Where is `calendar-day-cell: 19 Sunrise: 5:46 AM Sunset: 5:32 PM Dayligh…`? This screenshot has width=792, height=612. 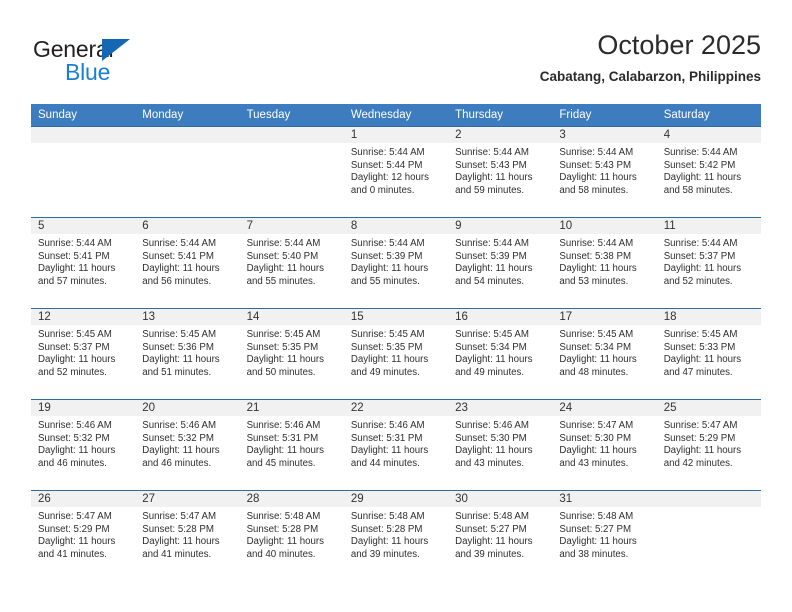 calendar-day-cell: 19 Sunrise: 5:46 AM Sunset: 5:32 PM Dayligh… is located at coordinates (83, 445).